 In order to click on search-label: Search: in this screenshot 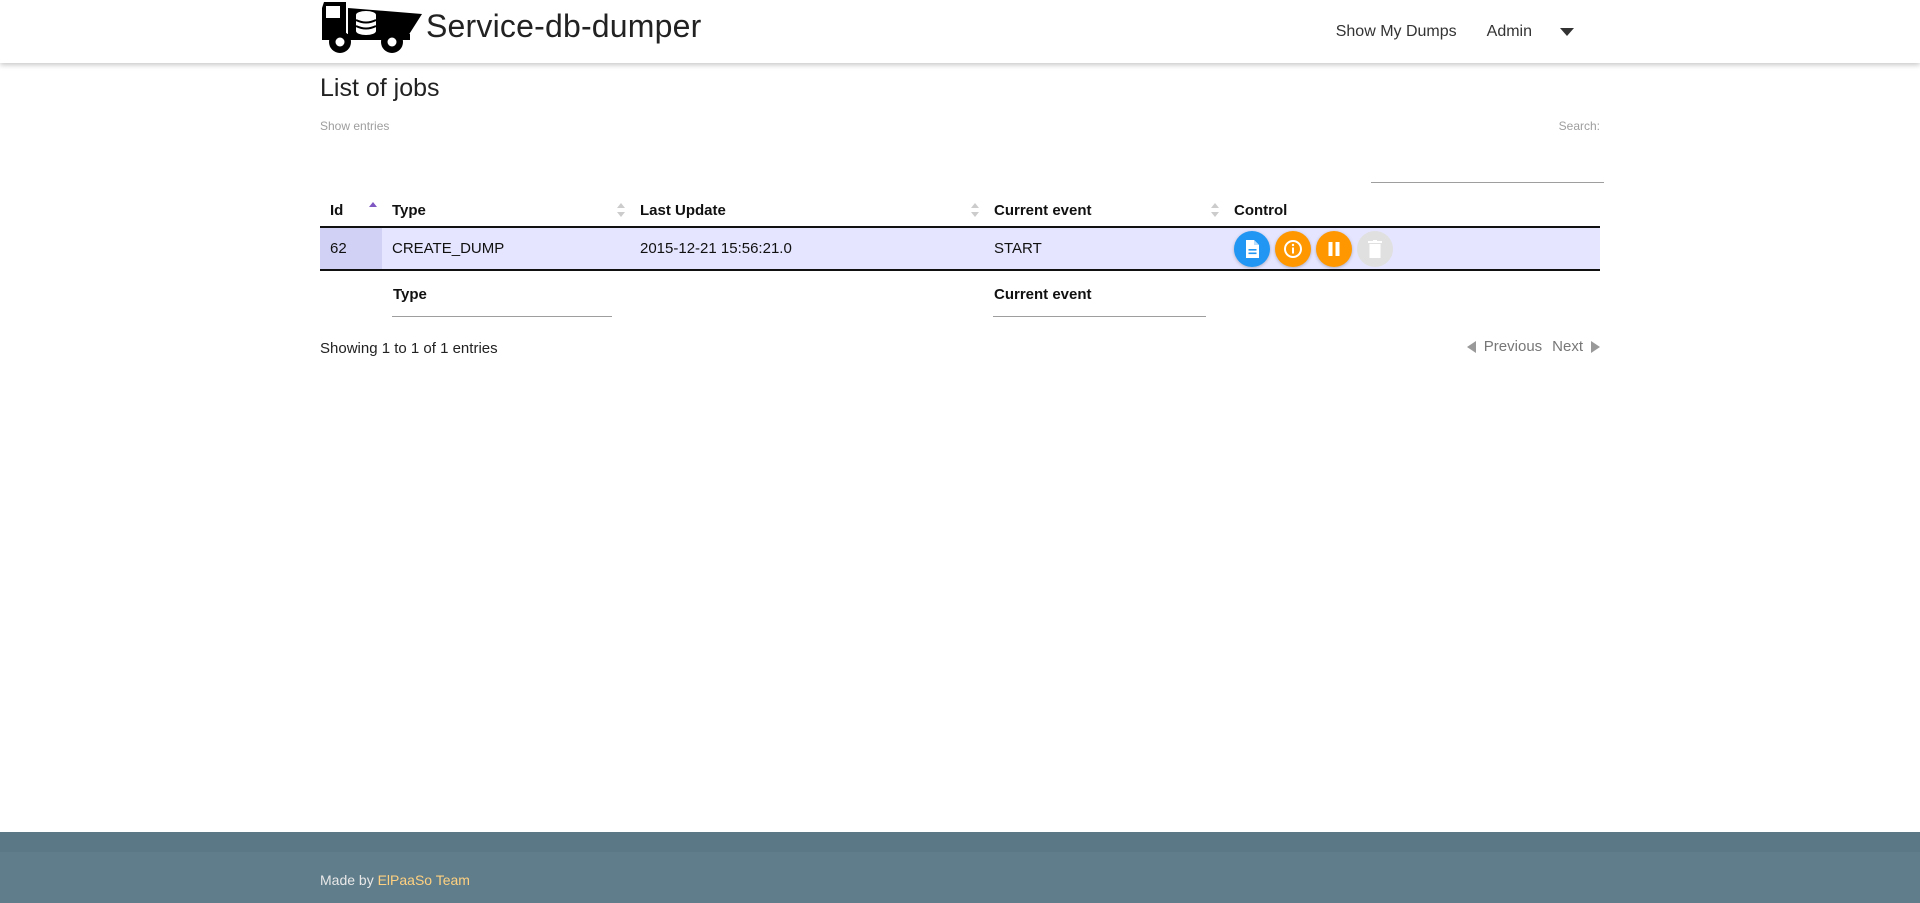, I will do `click(1579, 126)`.